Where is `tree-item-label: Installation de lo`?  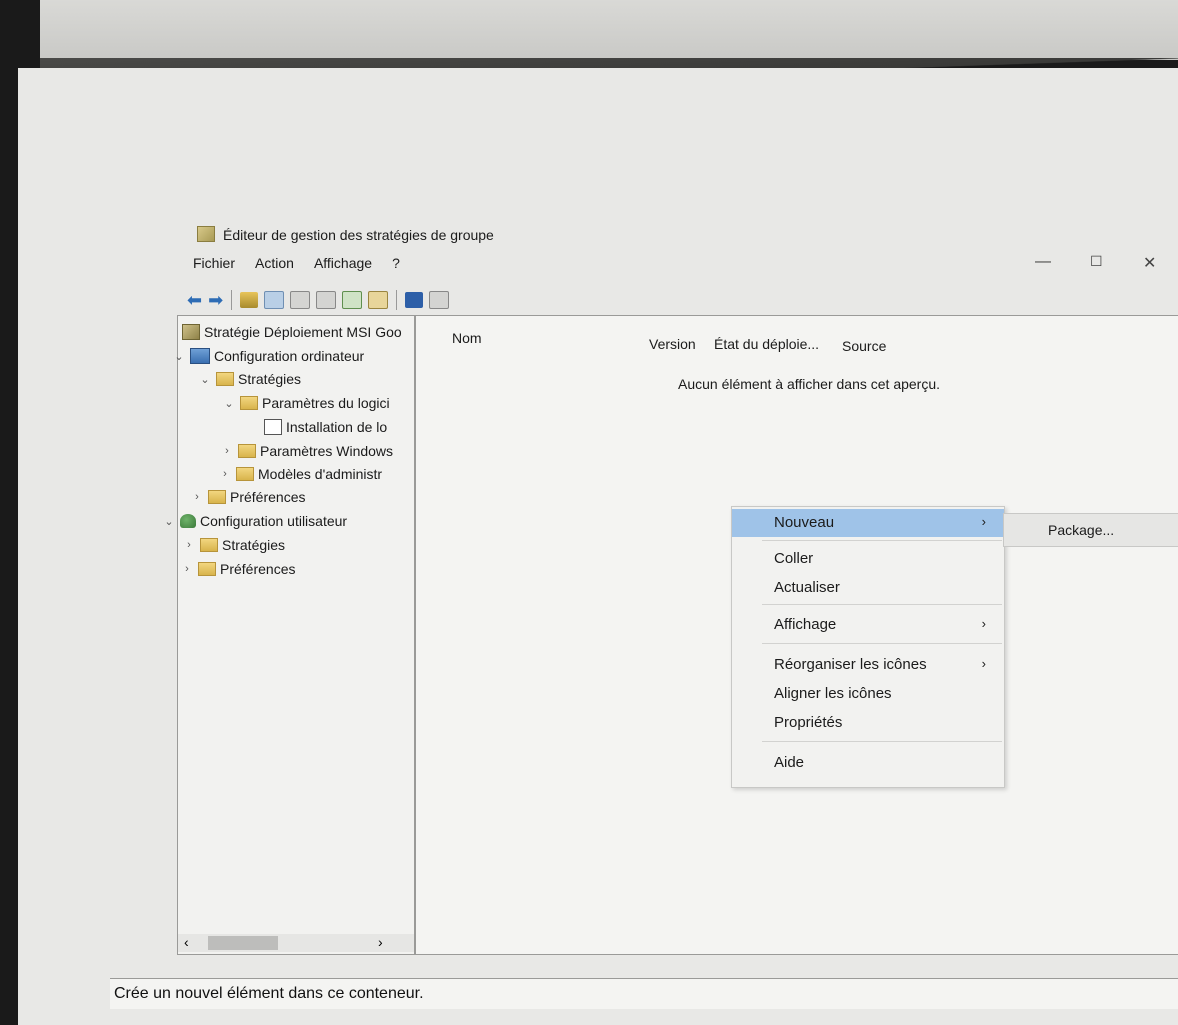
tree-item-label: Installation de lo is located at coordinates (337, 427).